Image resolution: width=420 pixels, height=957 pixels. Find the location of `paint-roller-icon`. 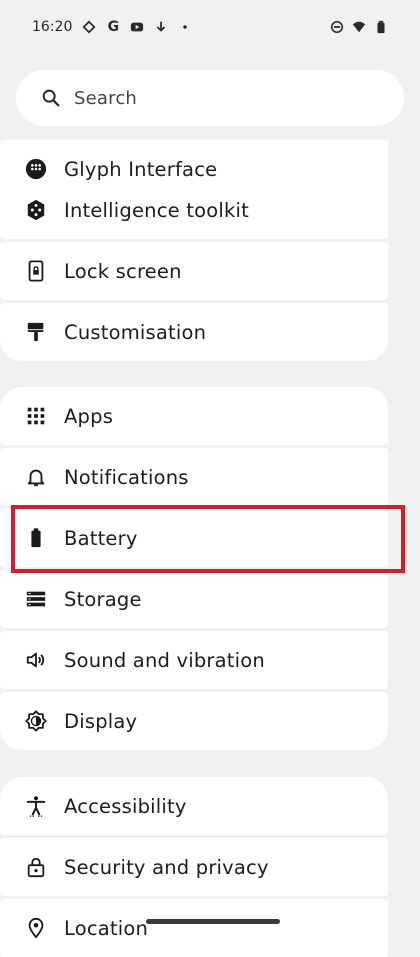

paint-roller-icon is located at coordinates (36, 332).